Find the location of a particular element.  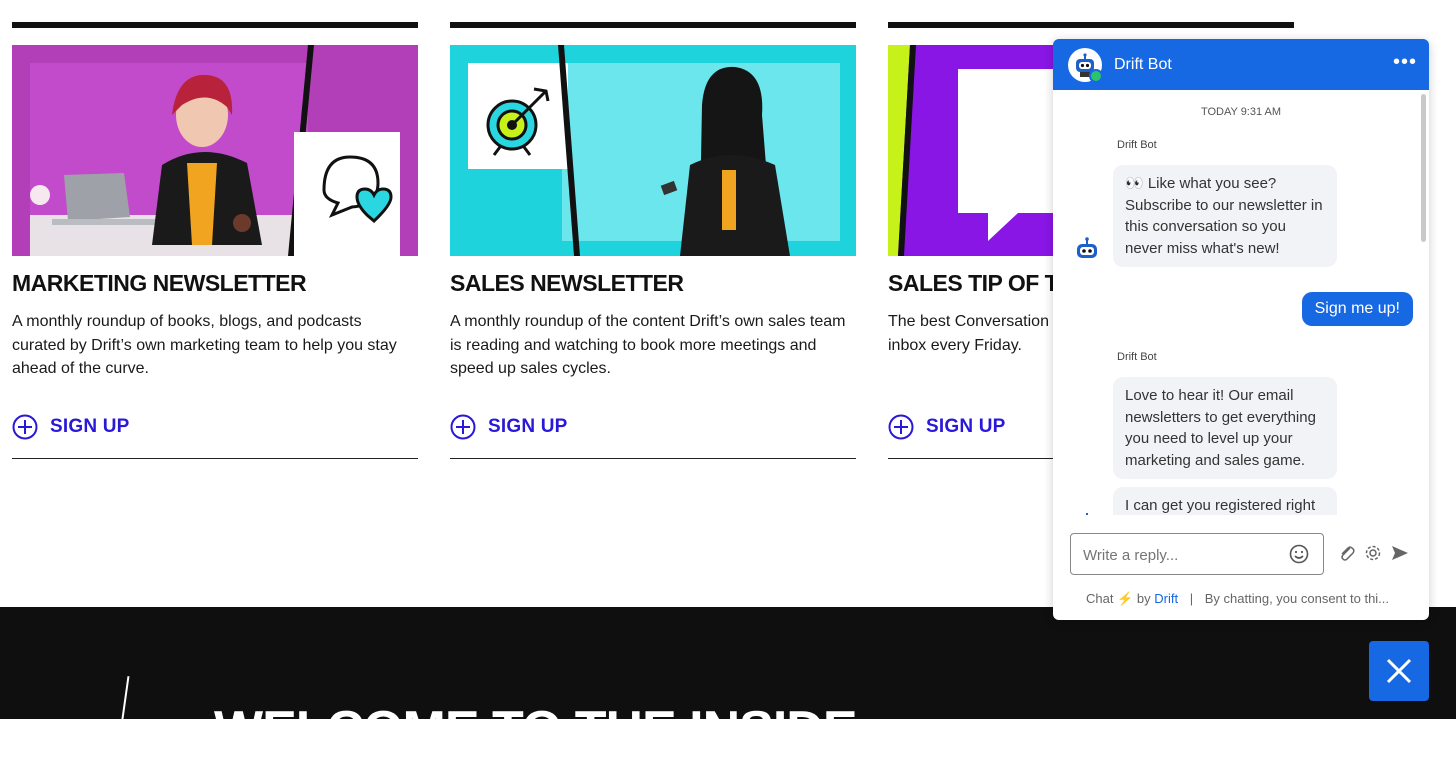

welcome-headline: WELCOME TO THE INSIDE is located at coordinates (536, 730).